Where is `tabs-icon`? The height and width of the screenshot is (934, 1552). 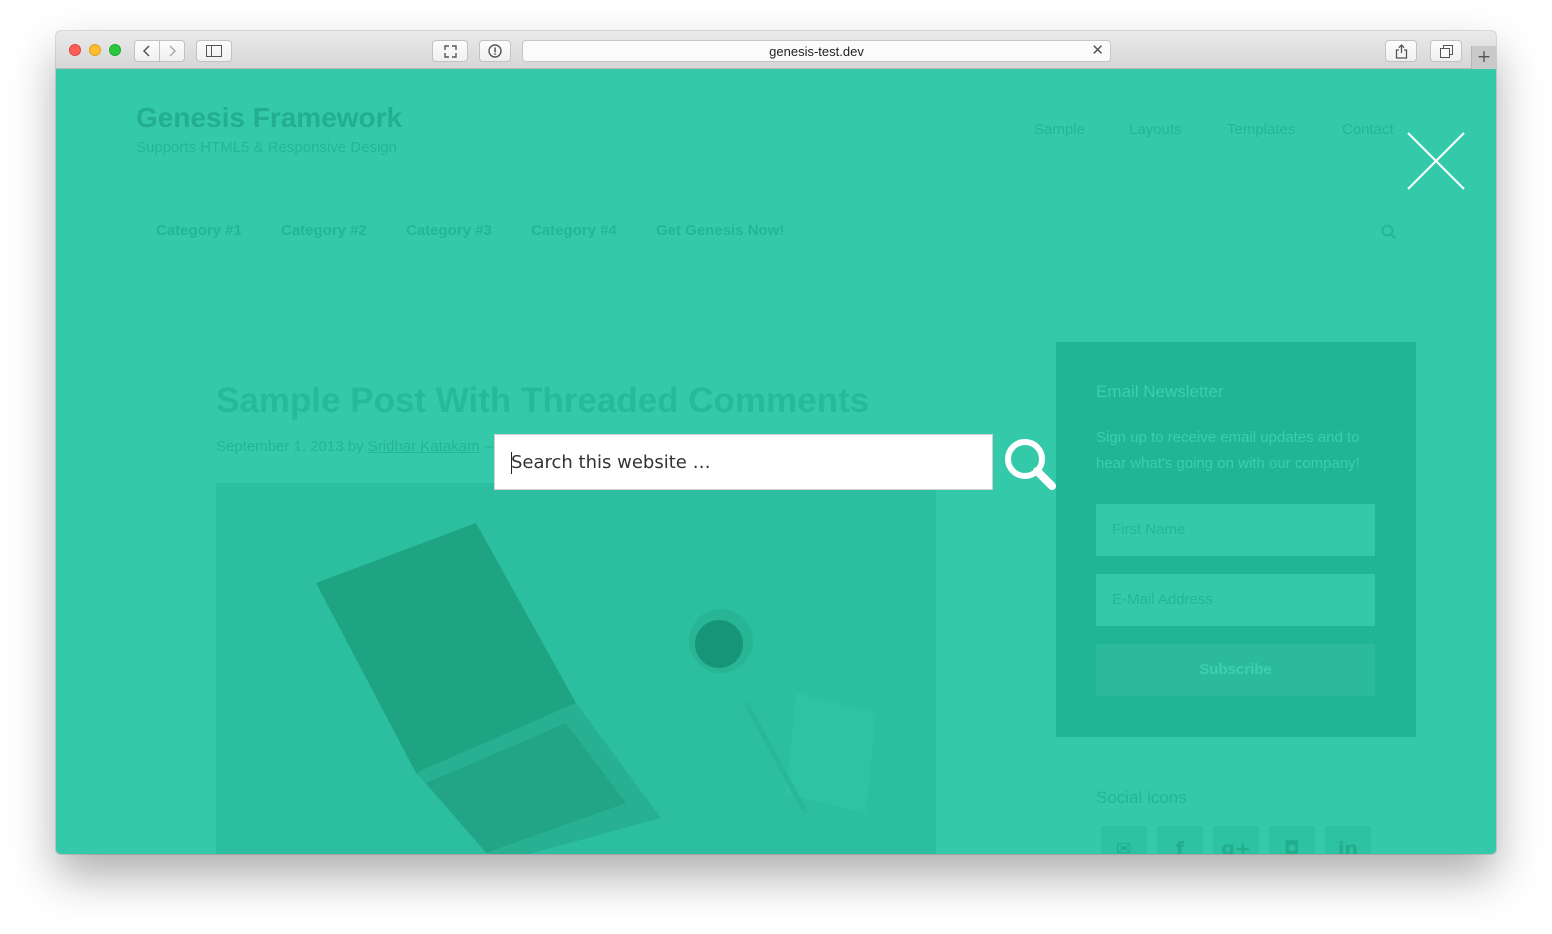 tabs-icon is located at coordinates (1446, 51).